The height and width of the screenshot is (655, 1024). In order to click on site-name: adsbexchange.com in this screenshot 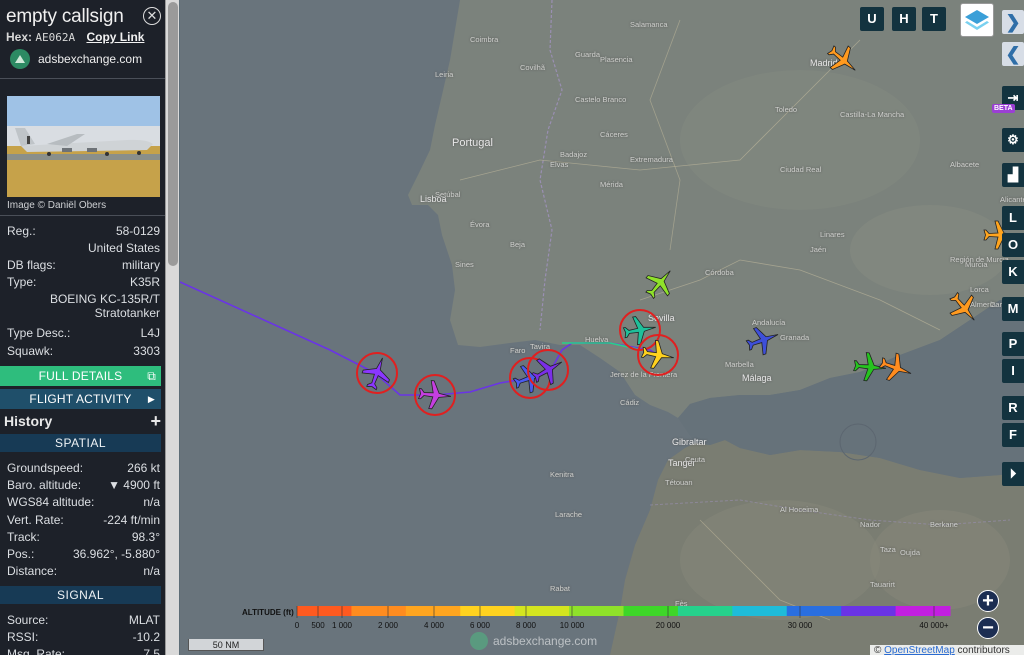, I will do `click(90, 59)`.